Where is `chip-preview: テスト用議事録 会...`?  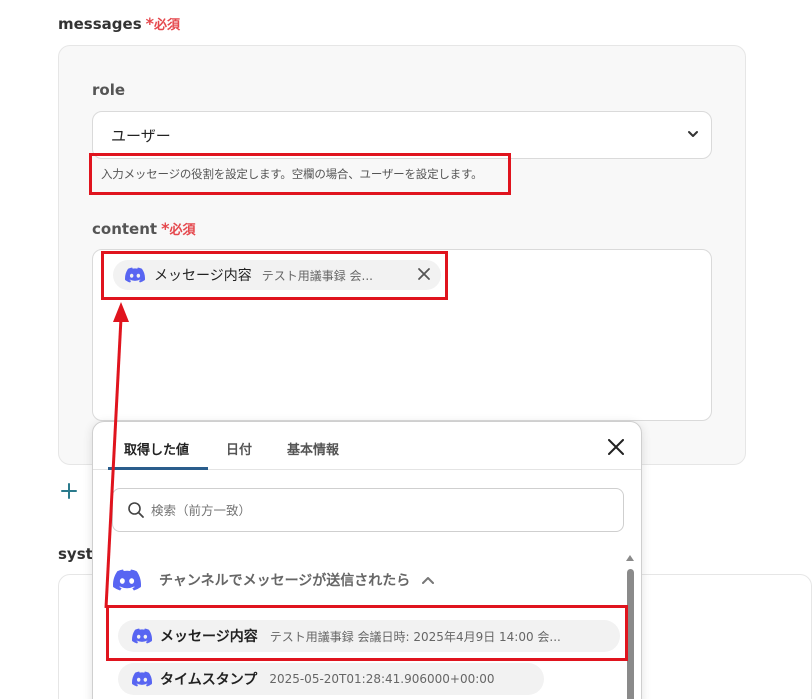 chip-preview: テスト用議事録 会... is located at coordinates (317, 275).